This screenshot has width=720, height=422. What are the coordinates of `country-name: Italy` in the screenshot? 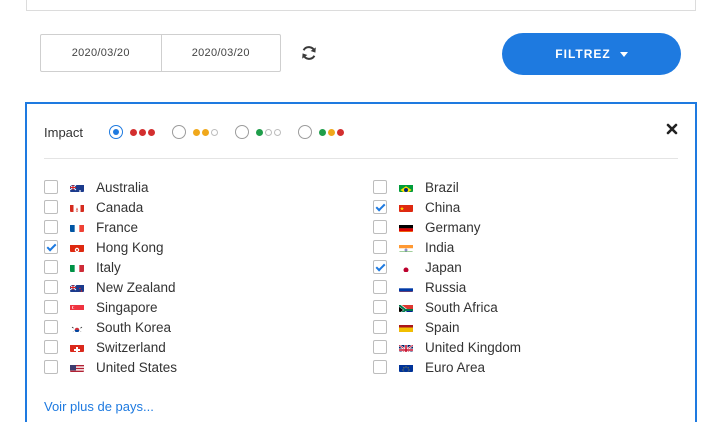 It's located at (108, 267).